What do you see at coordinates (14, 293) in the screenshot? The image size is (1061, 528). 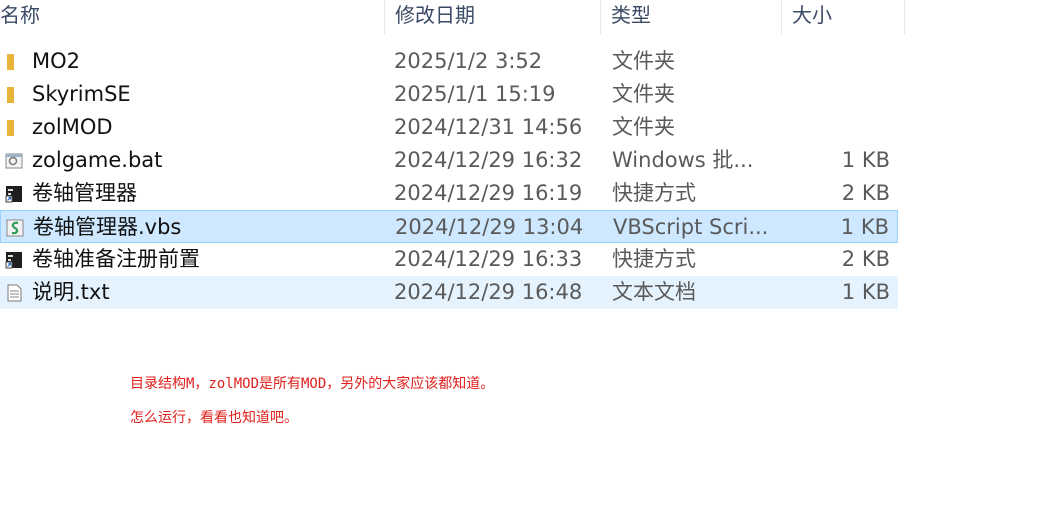 I see `text-file-icon` at bounding box center [14, 293].